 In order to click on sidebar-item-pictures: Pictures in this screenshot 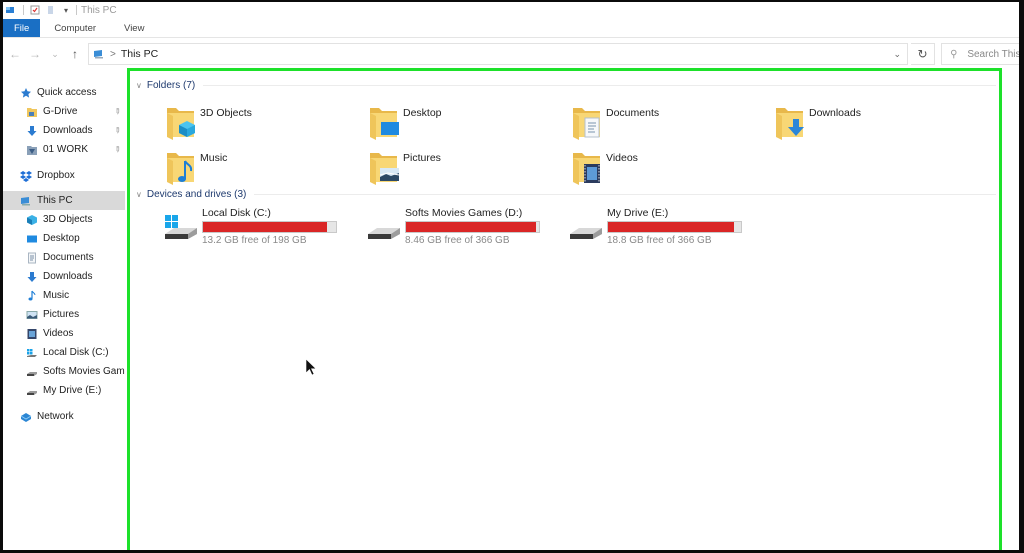, I will do `click(64, 314)`.